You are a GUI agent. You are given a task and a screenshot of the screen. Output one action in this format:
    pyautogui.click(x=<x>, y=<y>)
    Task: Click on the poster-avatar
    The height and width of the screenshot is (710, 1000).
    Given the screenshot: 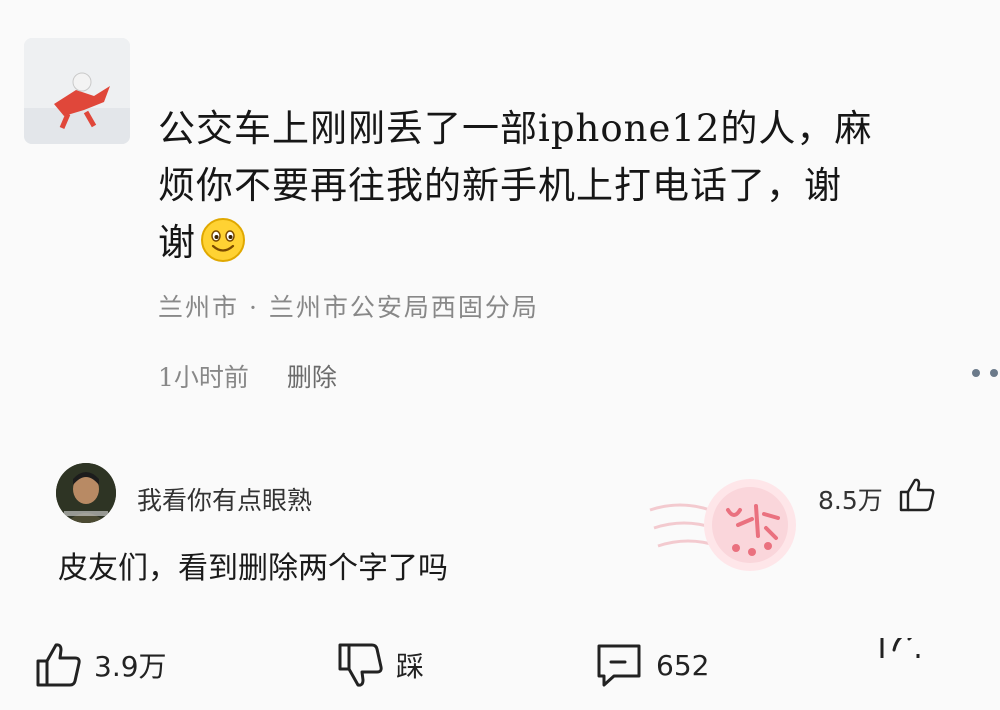 What is the action you would take?
    pyautogui.click(x=77, y=91)
    